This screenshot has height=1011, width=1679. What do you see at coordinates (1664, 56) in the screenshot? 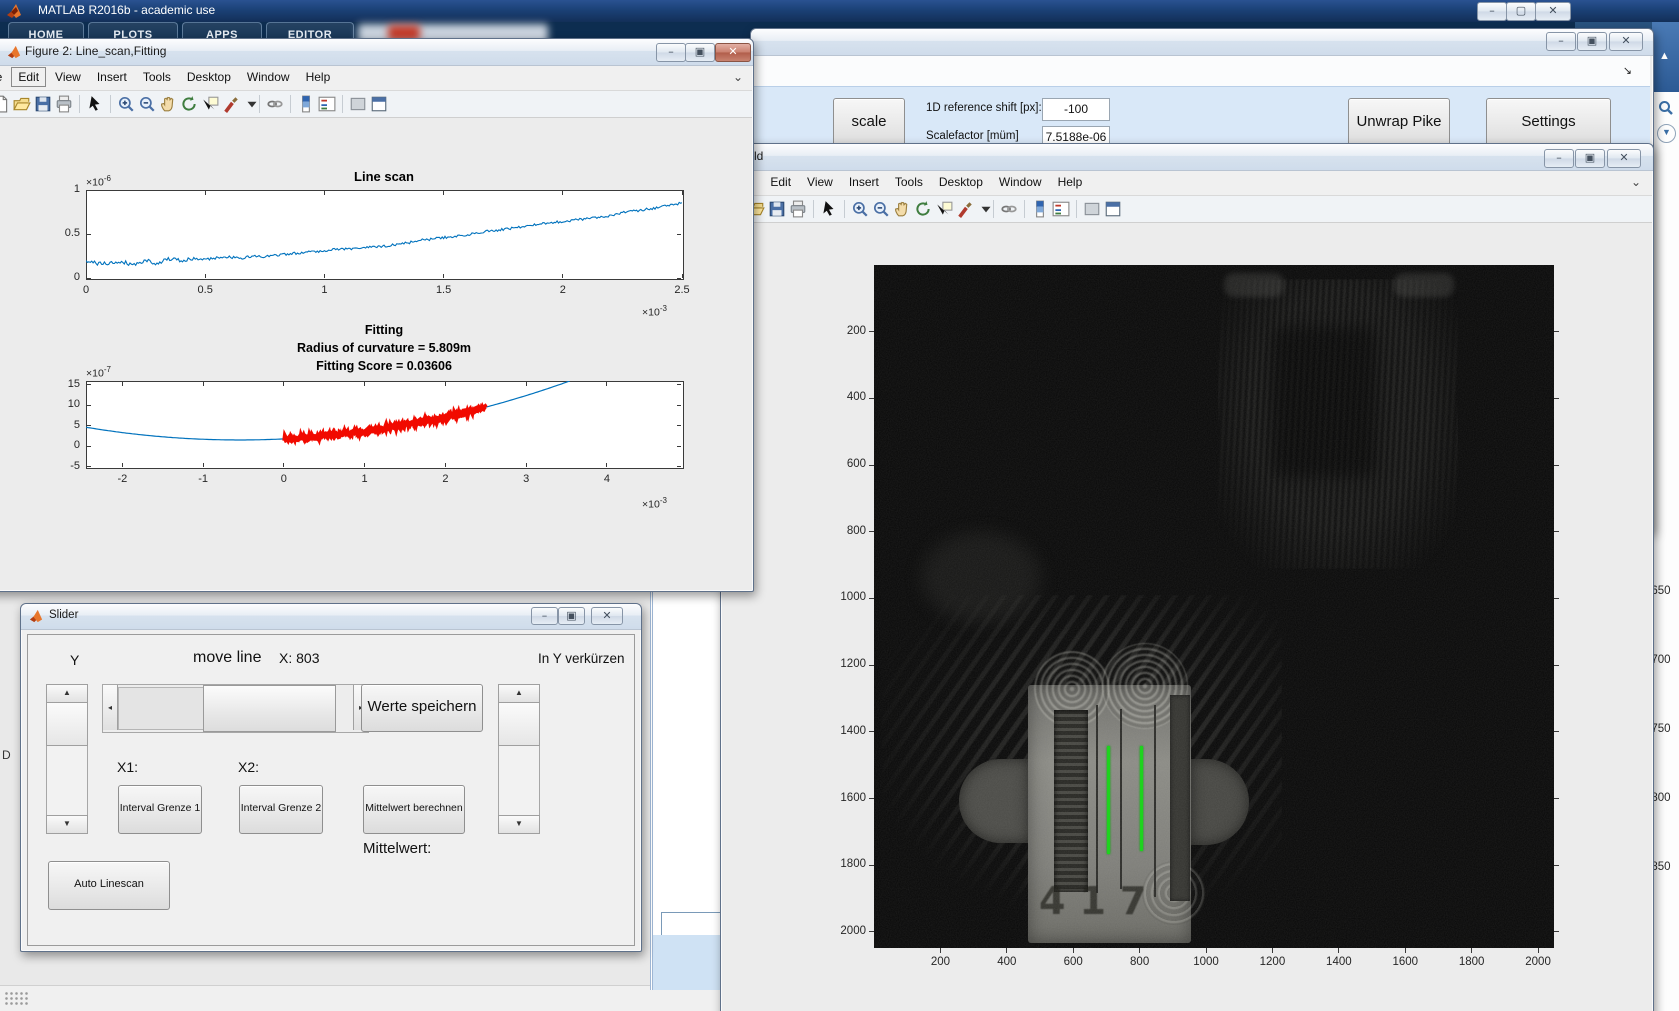
I see `toolstrip-pin-arrow-icon: ▲` at bounding box center [1664, 56].